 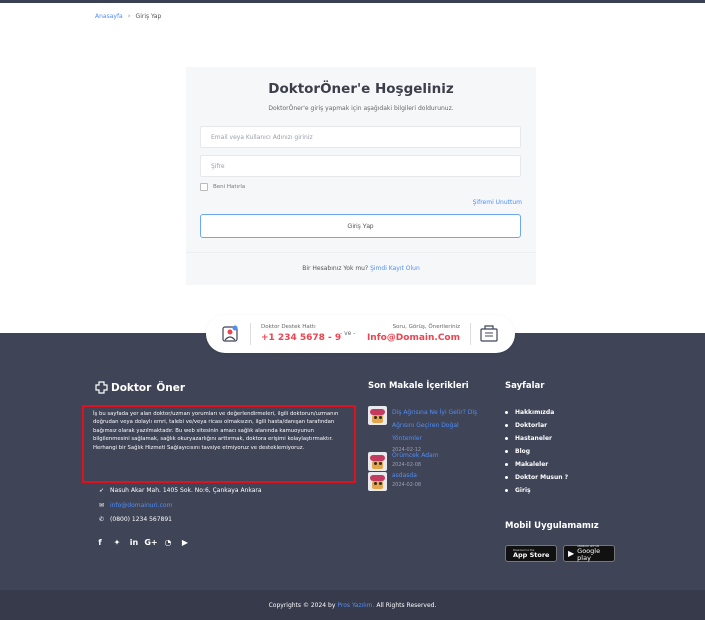 I want to click on article-title: Örümcek Adam, so click(x=439, y=456).